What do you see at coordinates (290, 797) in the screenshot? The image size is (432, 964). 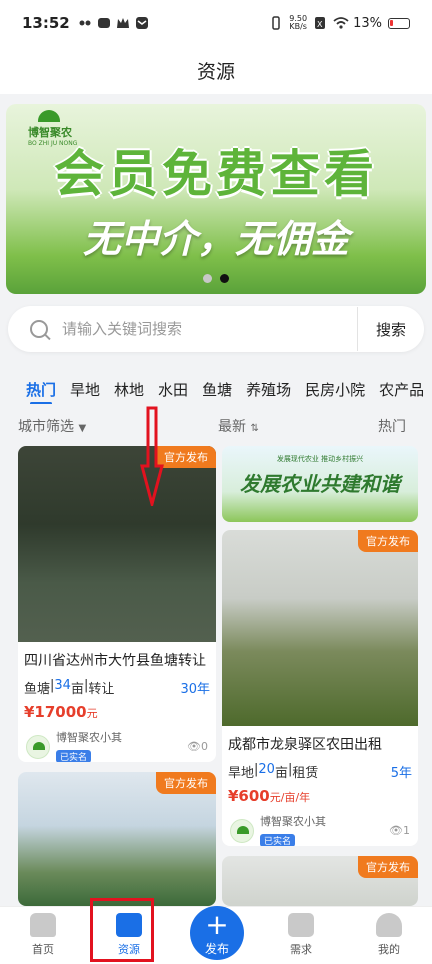 I see `price-unit: 元/亩/年` at bounding box center [290, 797].